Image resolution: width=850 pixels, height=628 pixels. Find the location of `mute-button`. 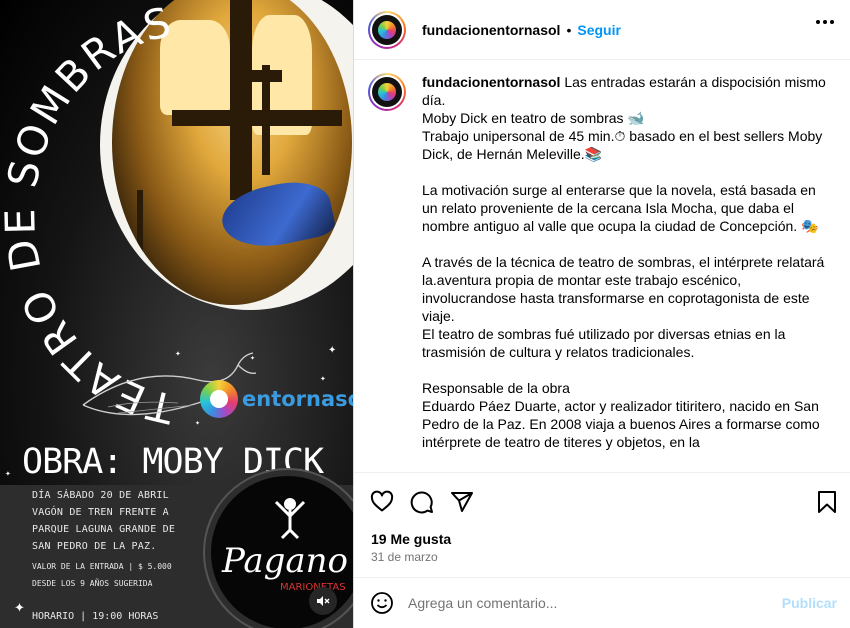

mute-button is located at coordinates (323, 601).